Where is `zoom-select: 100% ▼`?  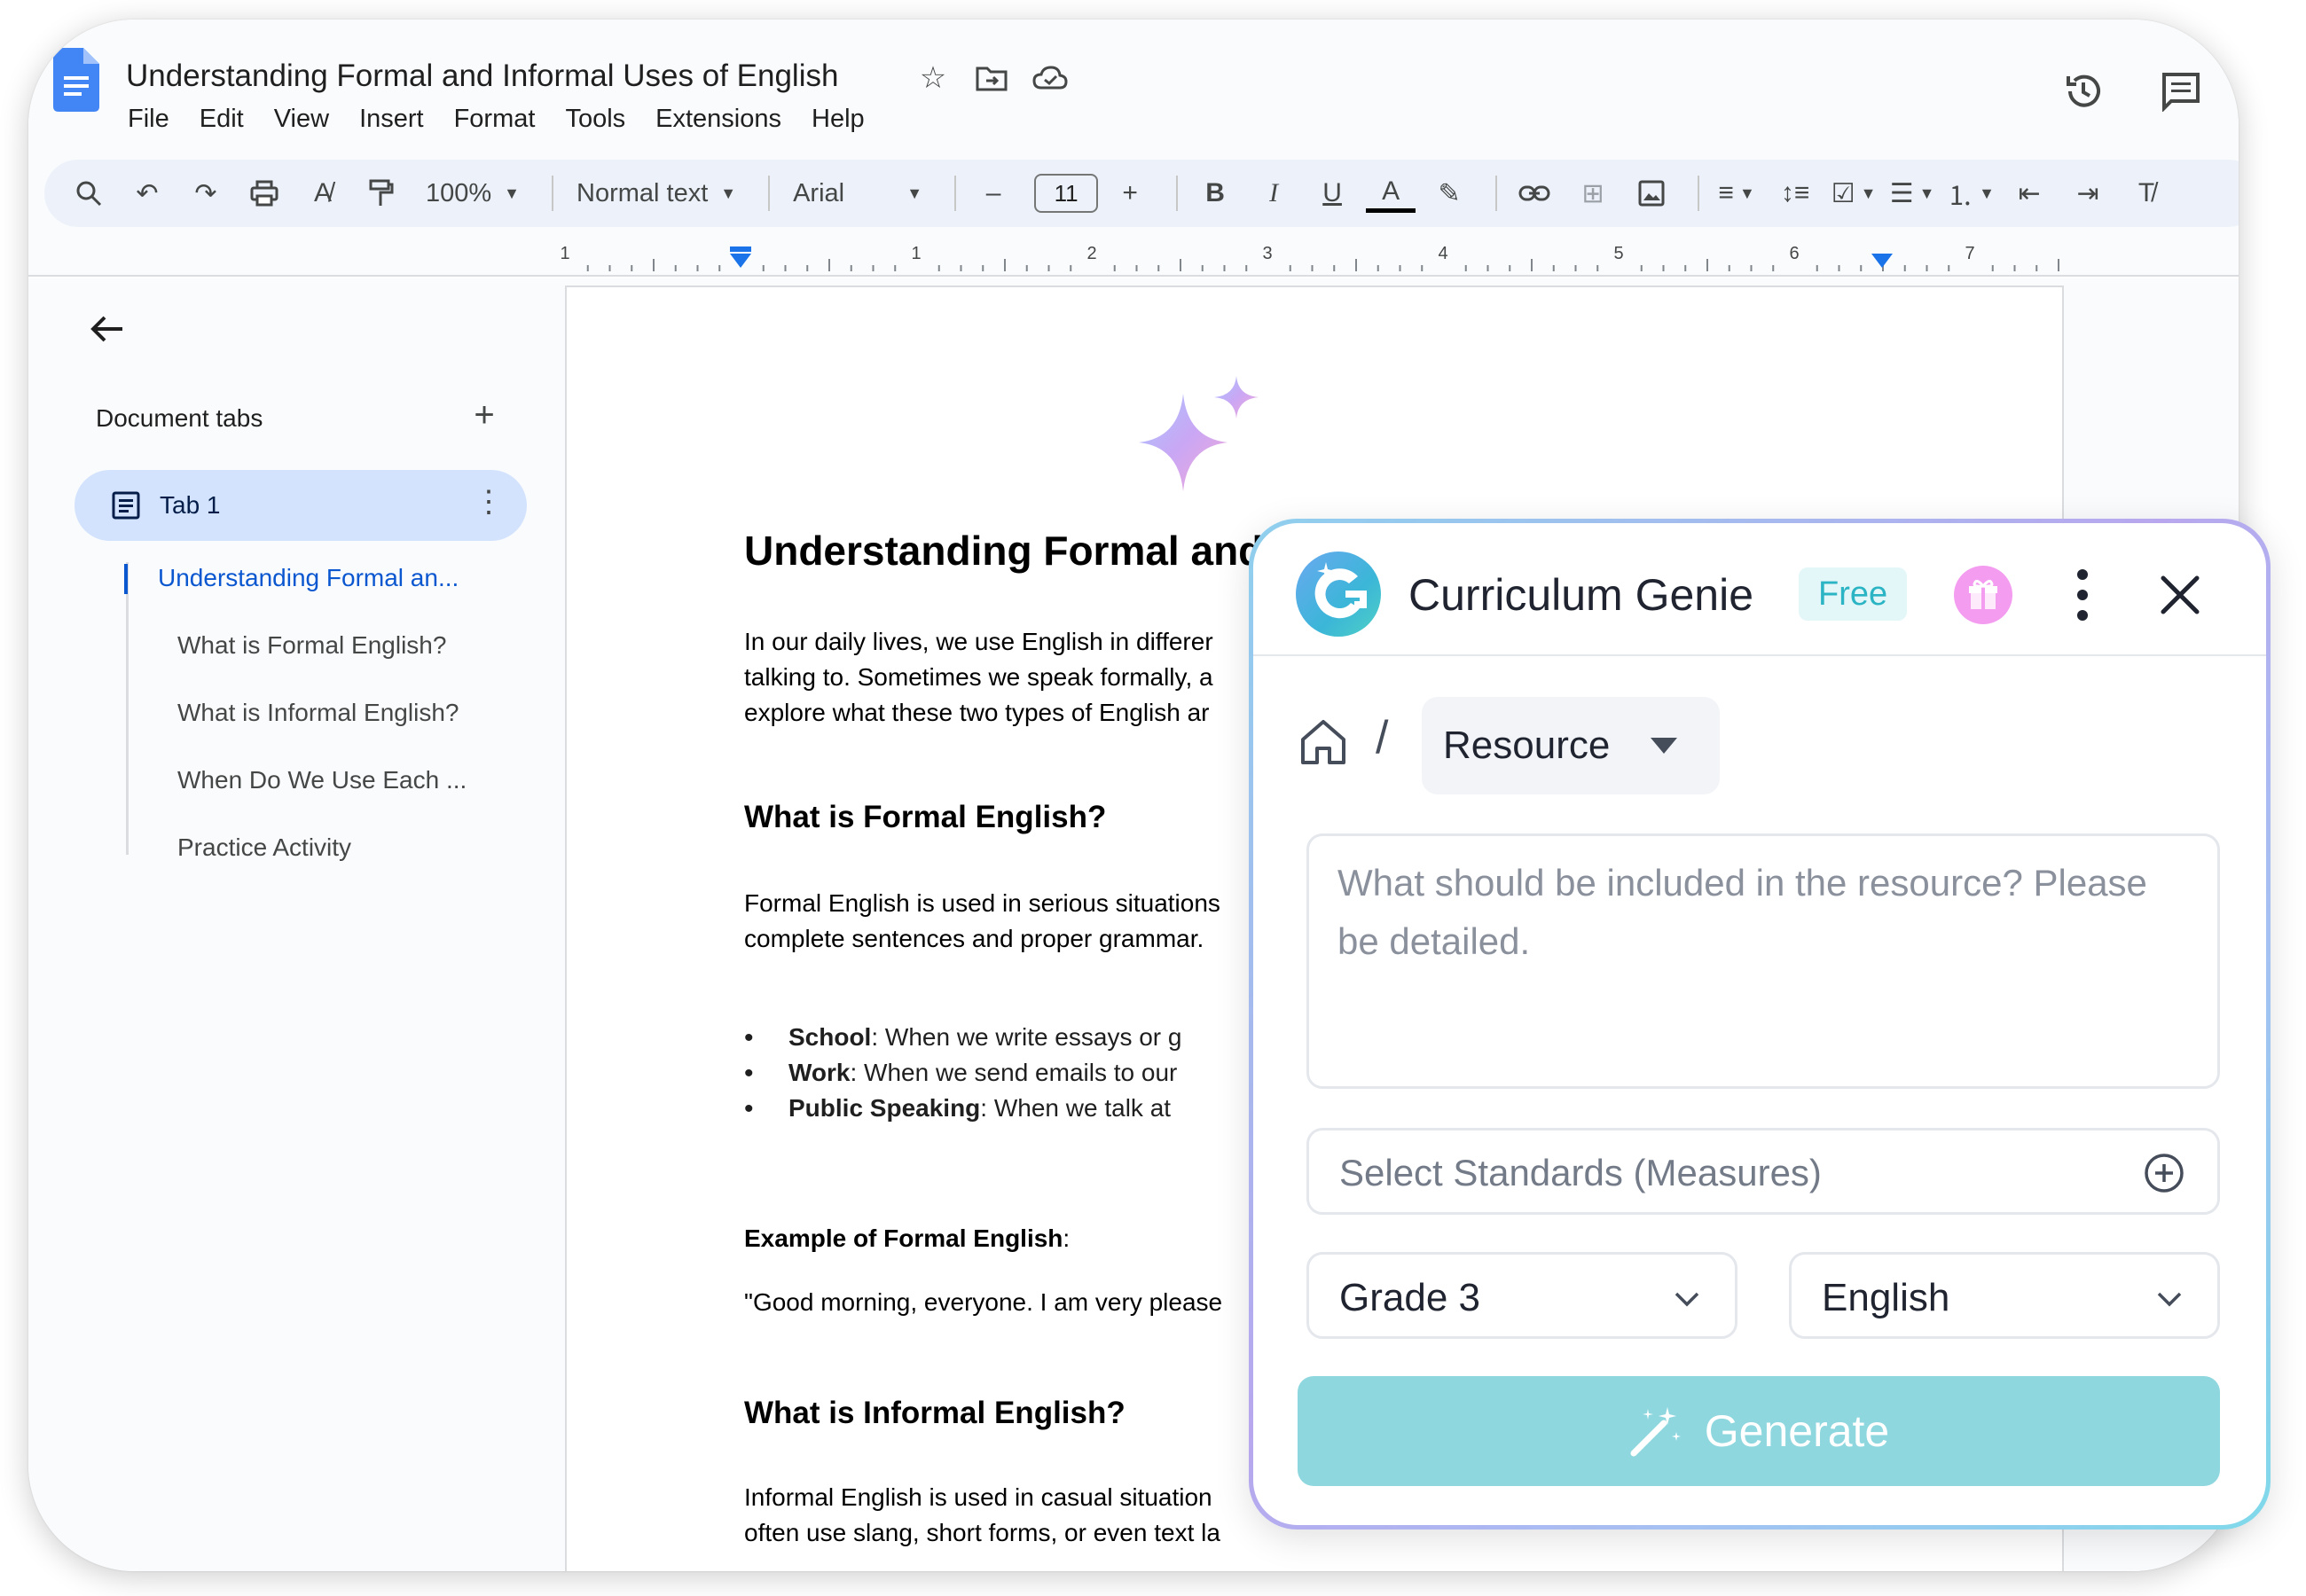 zoom-select: 100% ▼ is located at coordinates (473, 193).